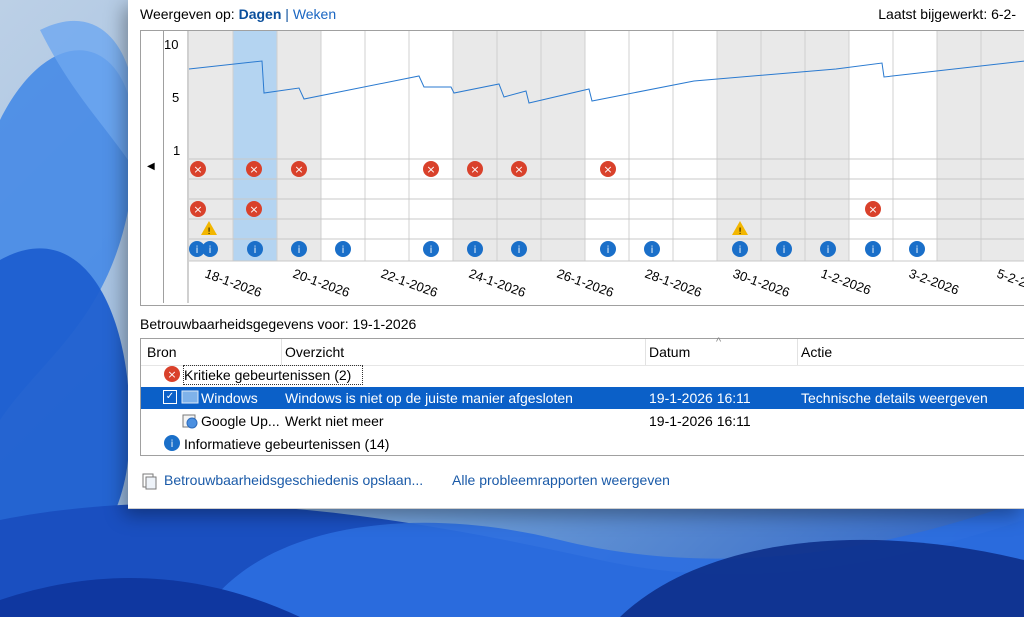 Image resolution: width=1024 pixels, height=617 pixels. What do you see at coordinates (255, 146) in the screenshot?
I see `selected-day-column` at bounding box center [255, 146].